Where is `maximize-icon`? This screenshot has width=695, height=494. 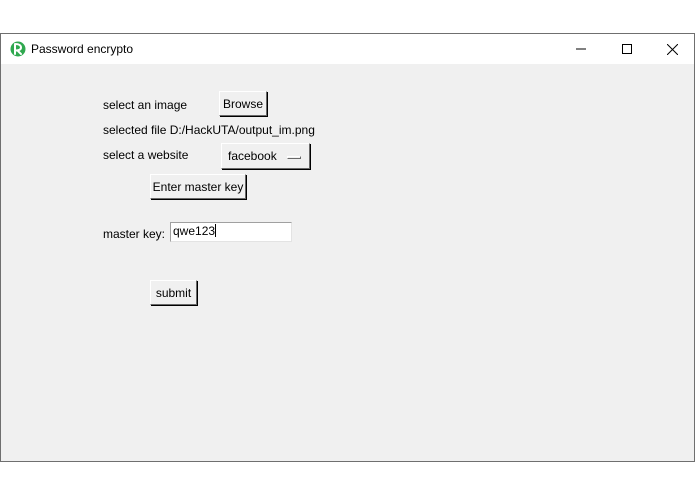 maximize-icon is located at coordinates (627, 49).